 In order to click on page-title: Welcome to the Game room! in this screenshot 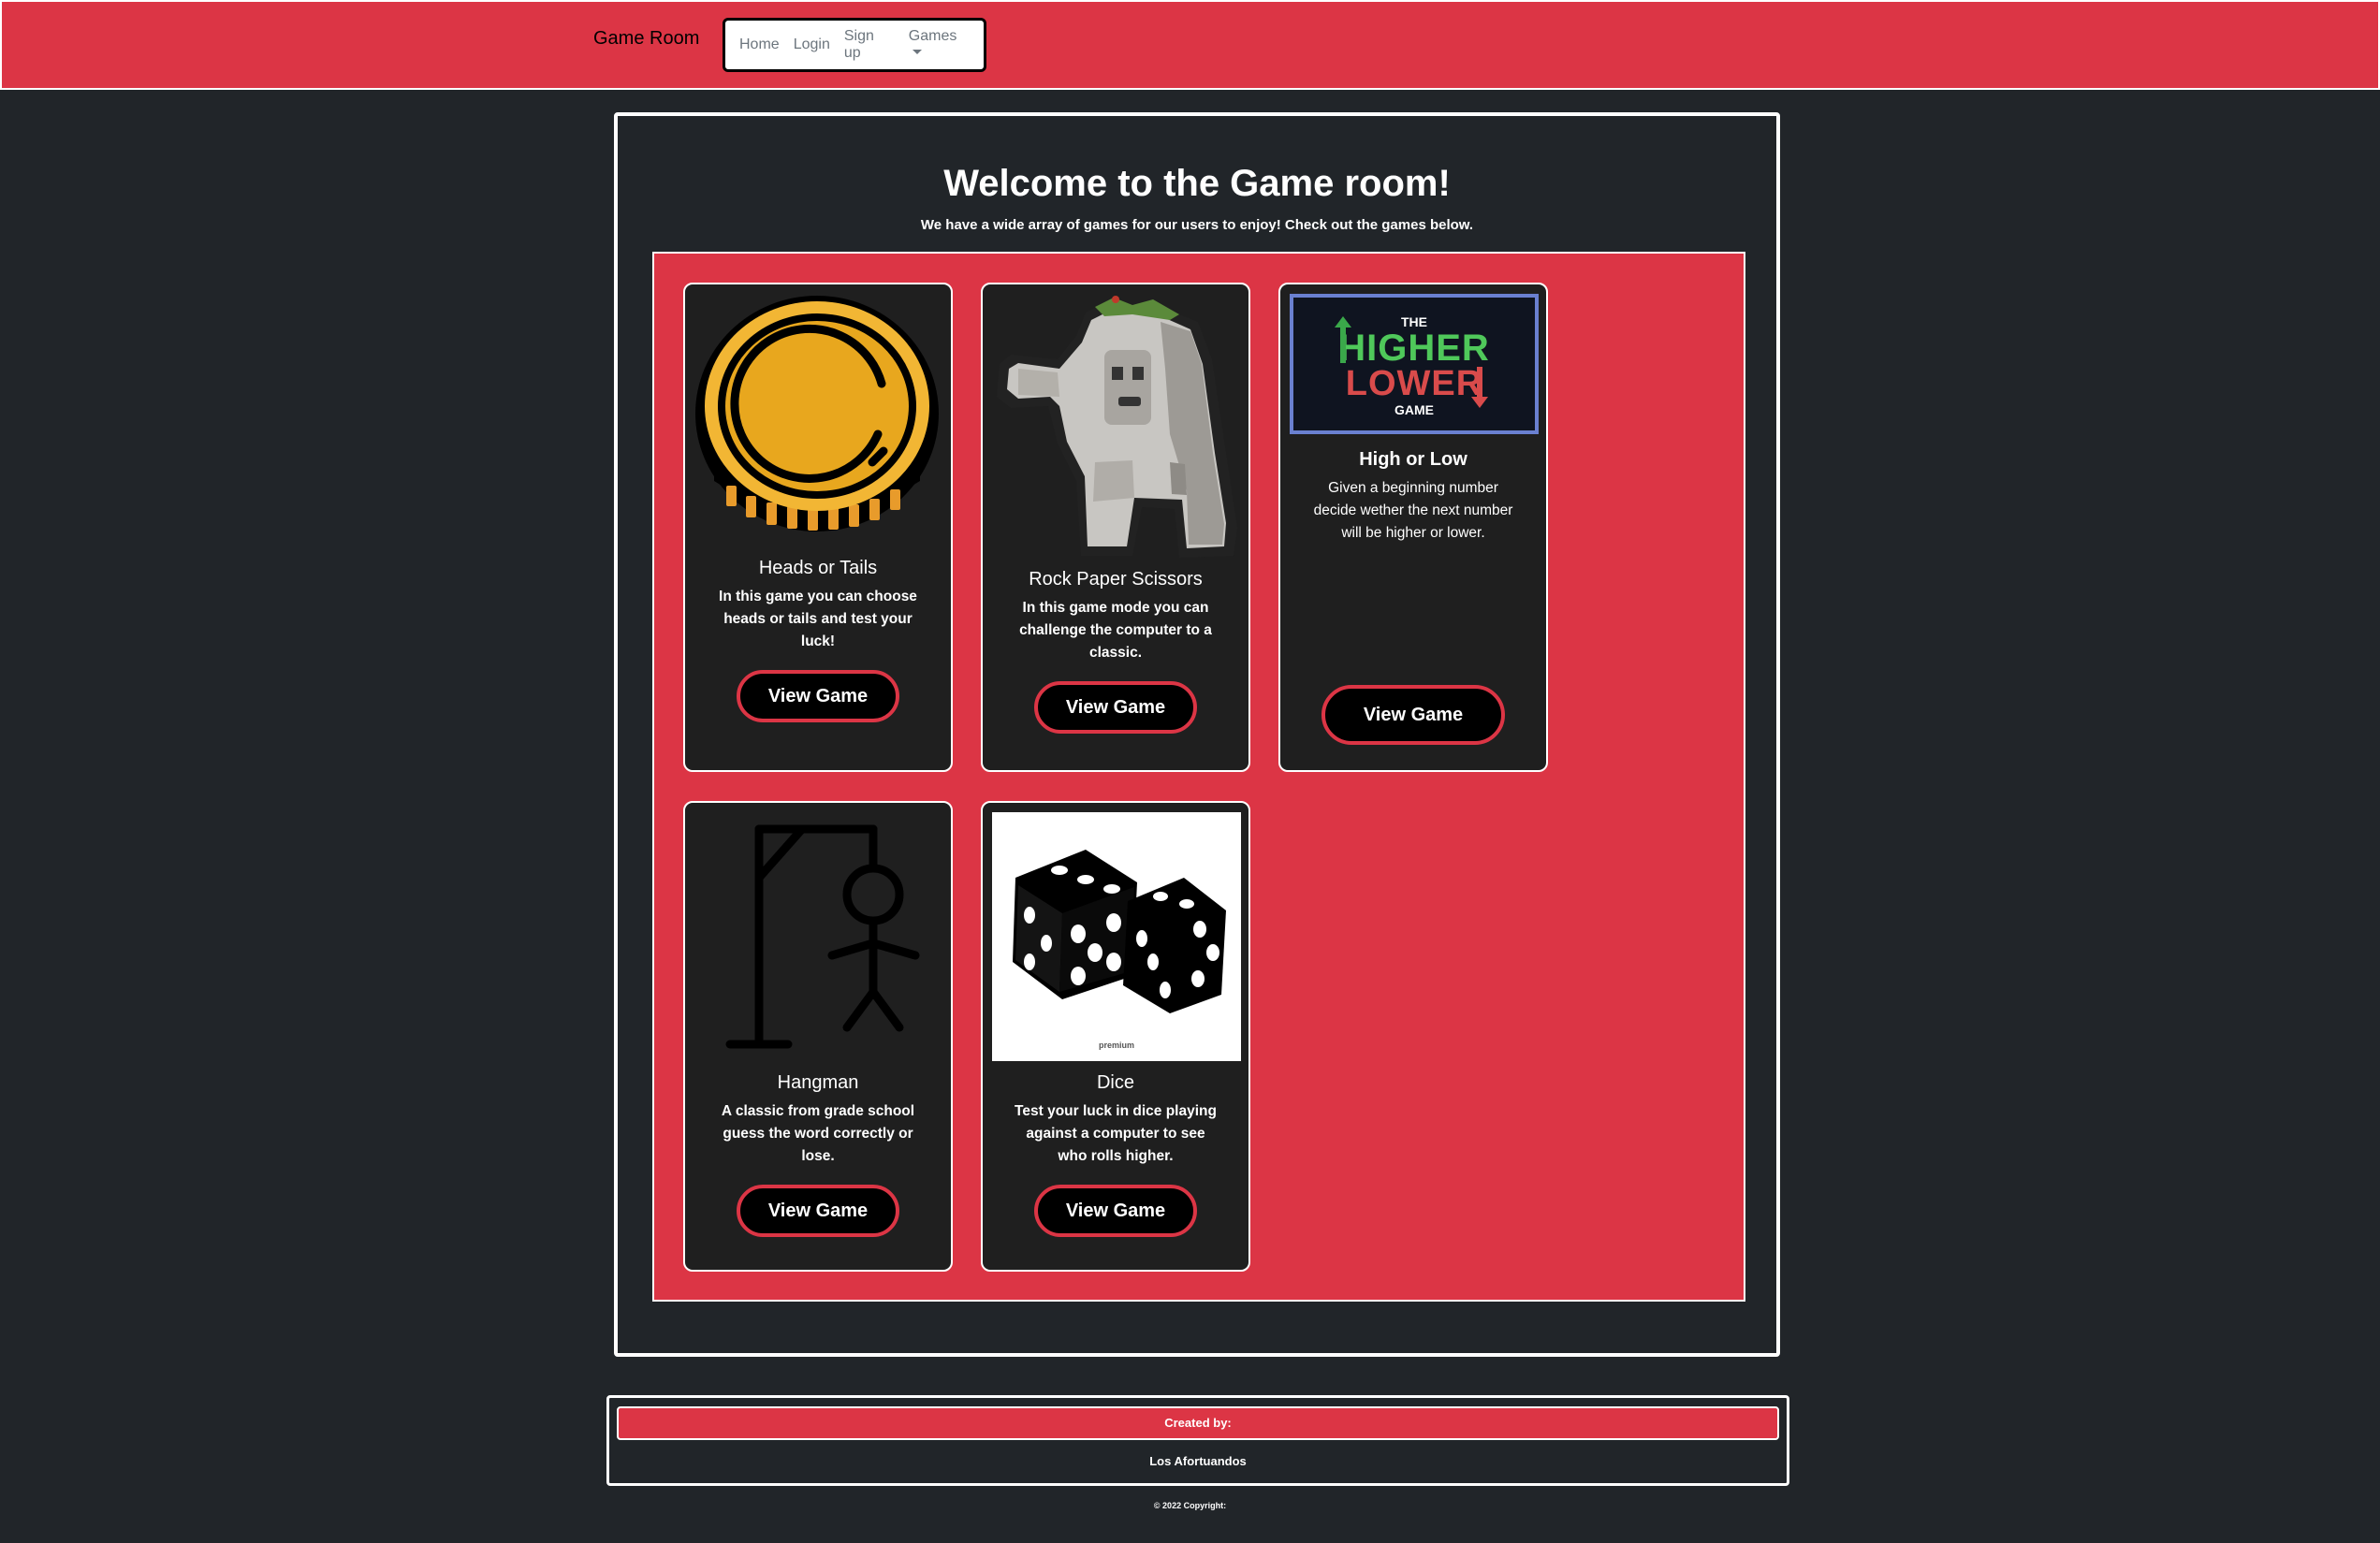, I will do `click(1197, 184)`.